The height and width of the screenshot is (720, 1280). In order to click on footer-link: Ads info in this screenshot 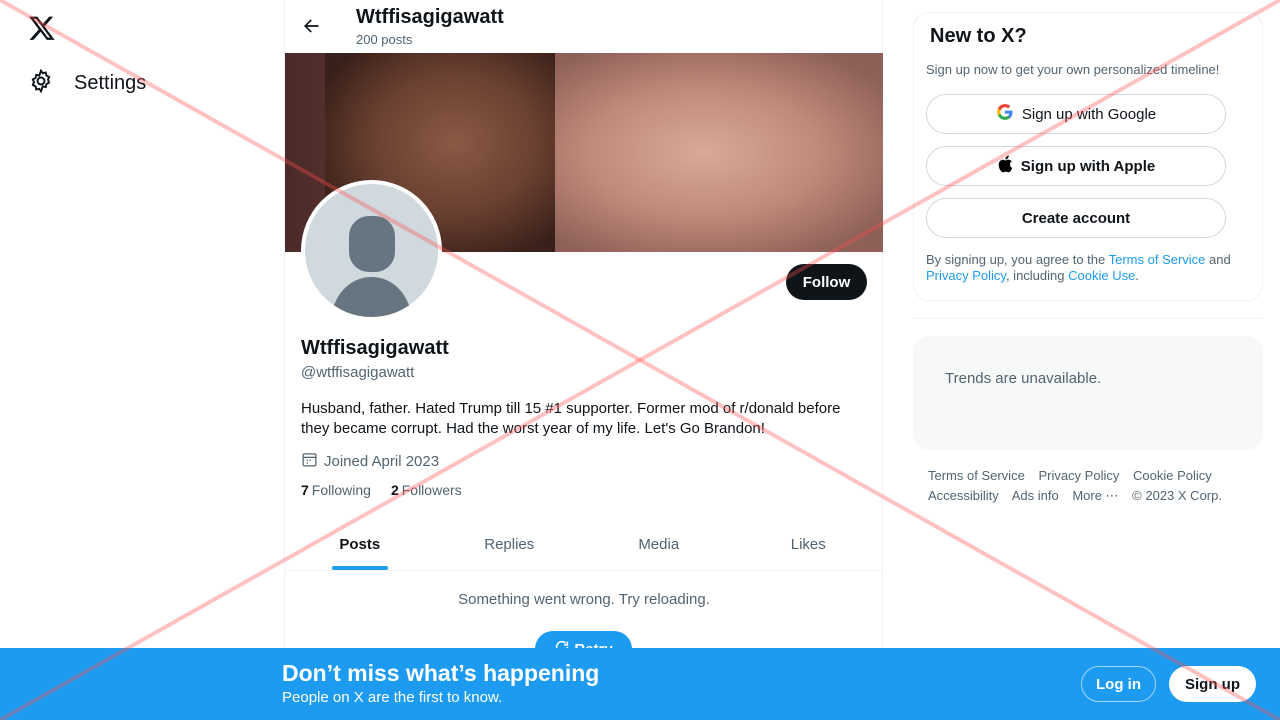, I will do `click(1035, 495)`.